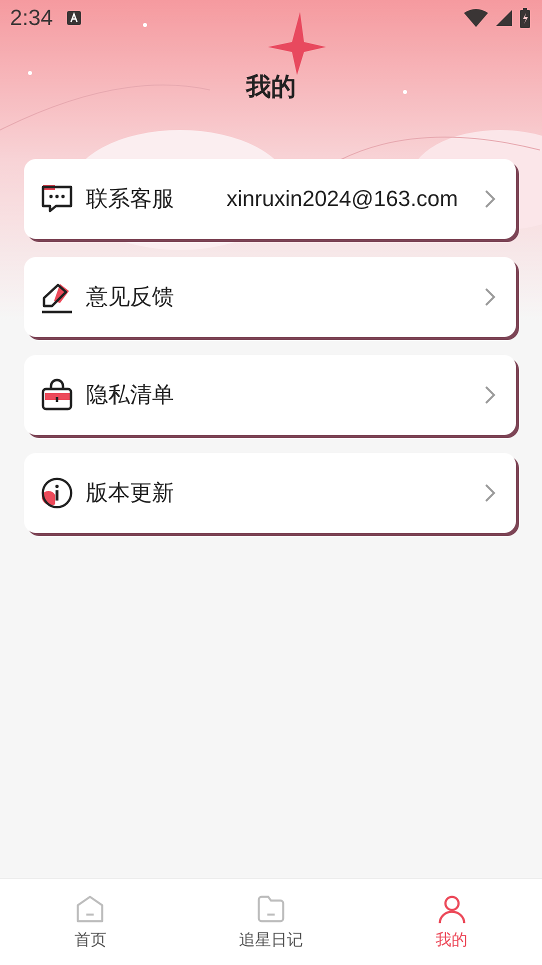 The image size is (542, 965). What do you see at coordinates (342, 199) in the screenshot?
I see `email-text: xinruxin2024@163.com` at bounding box center [342, 199].